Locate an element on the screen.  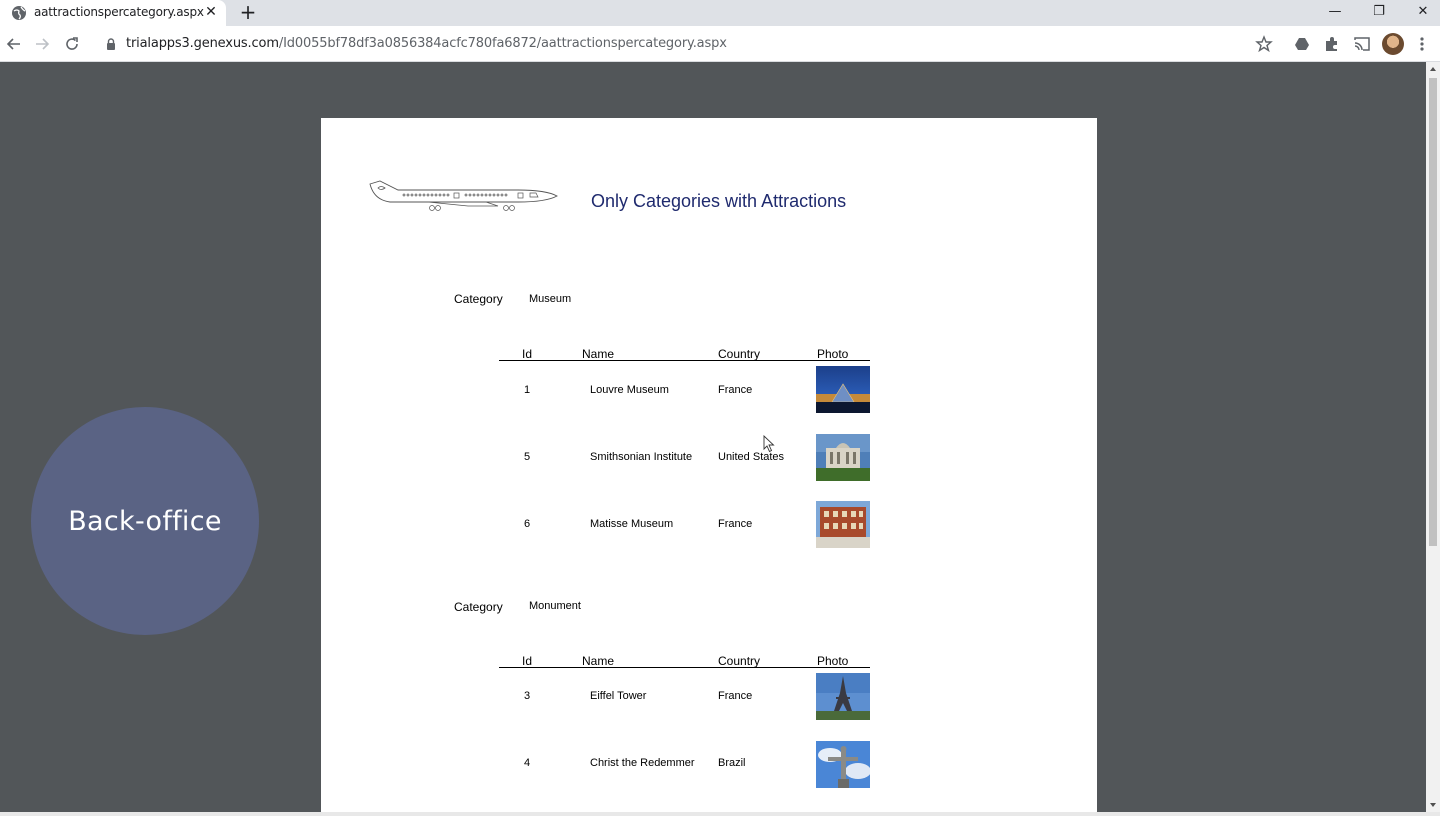
scrollbar-thumb is located at coordinates (1433, 312).